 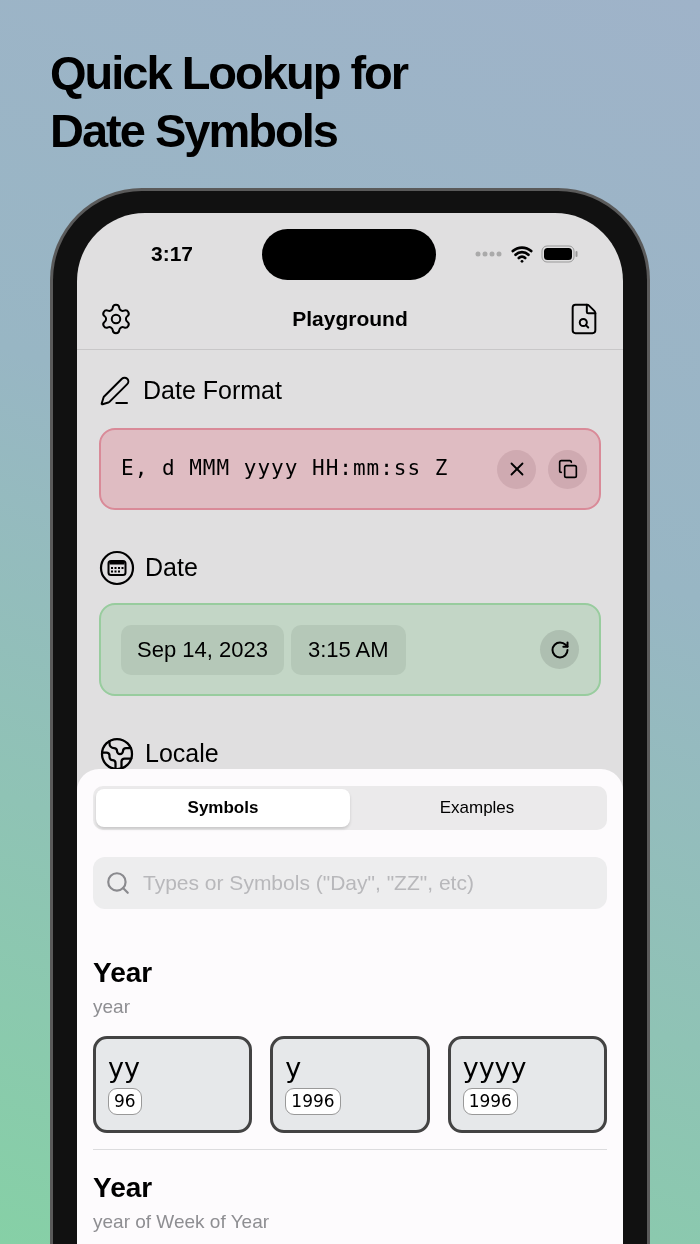 What do you see at coordinates (202, 649) in the screenshot?
I see `date-chip: Sep 14, 2023` at bounding box center [202, 649].